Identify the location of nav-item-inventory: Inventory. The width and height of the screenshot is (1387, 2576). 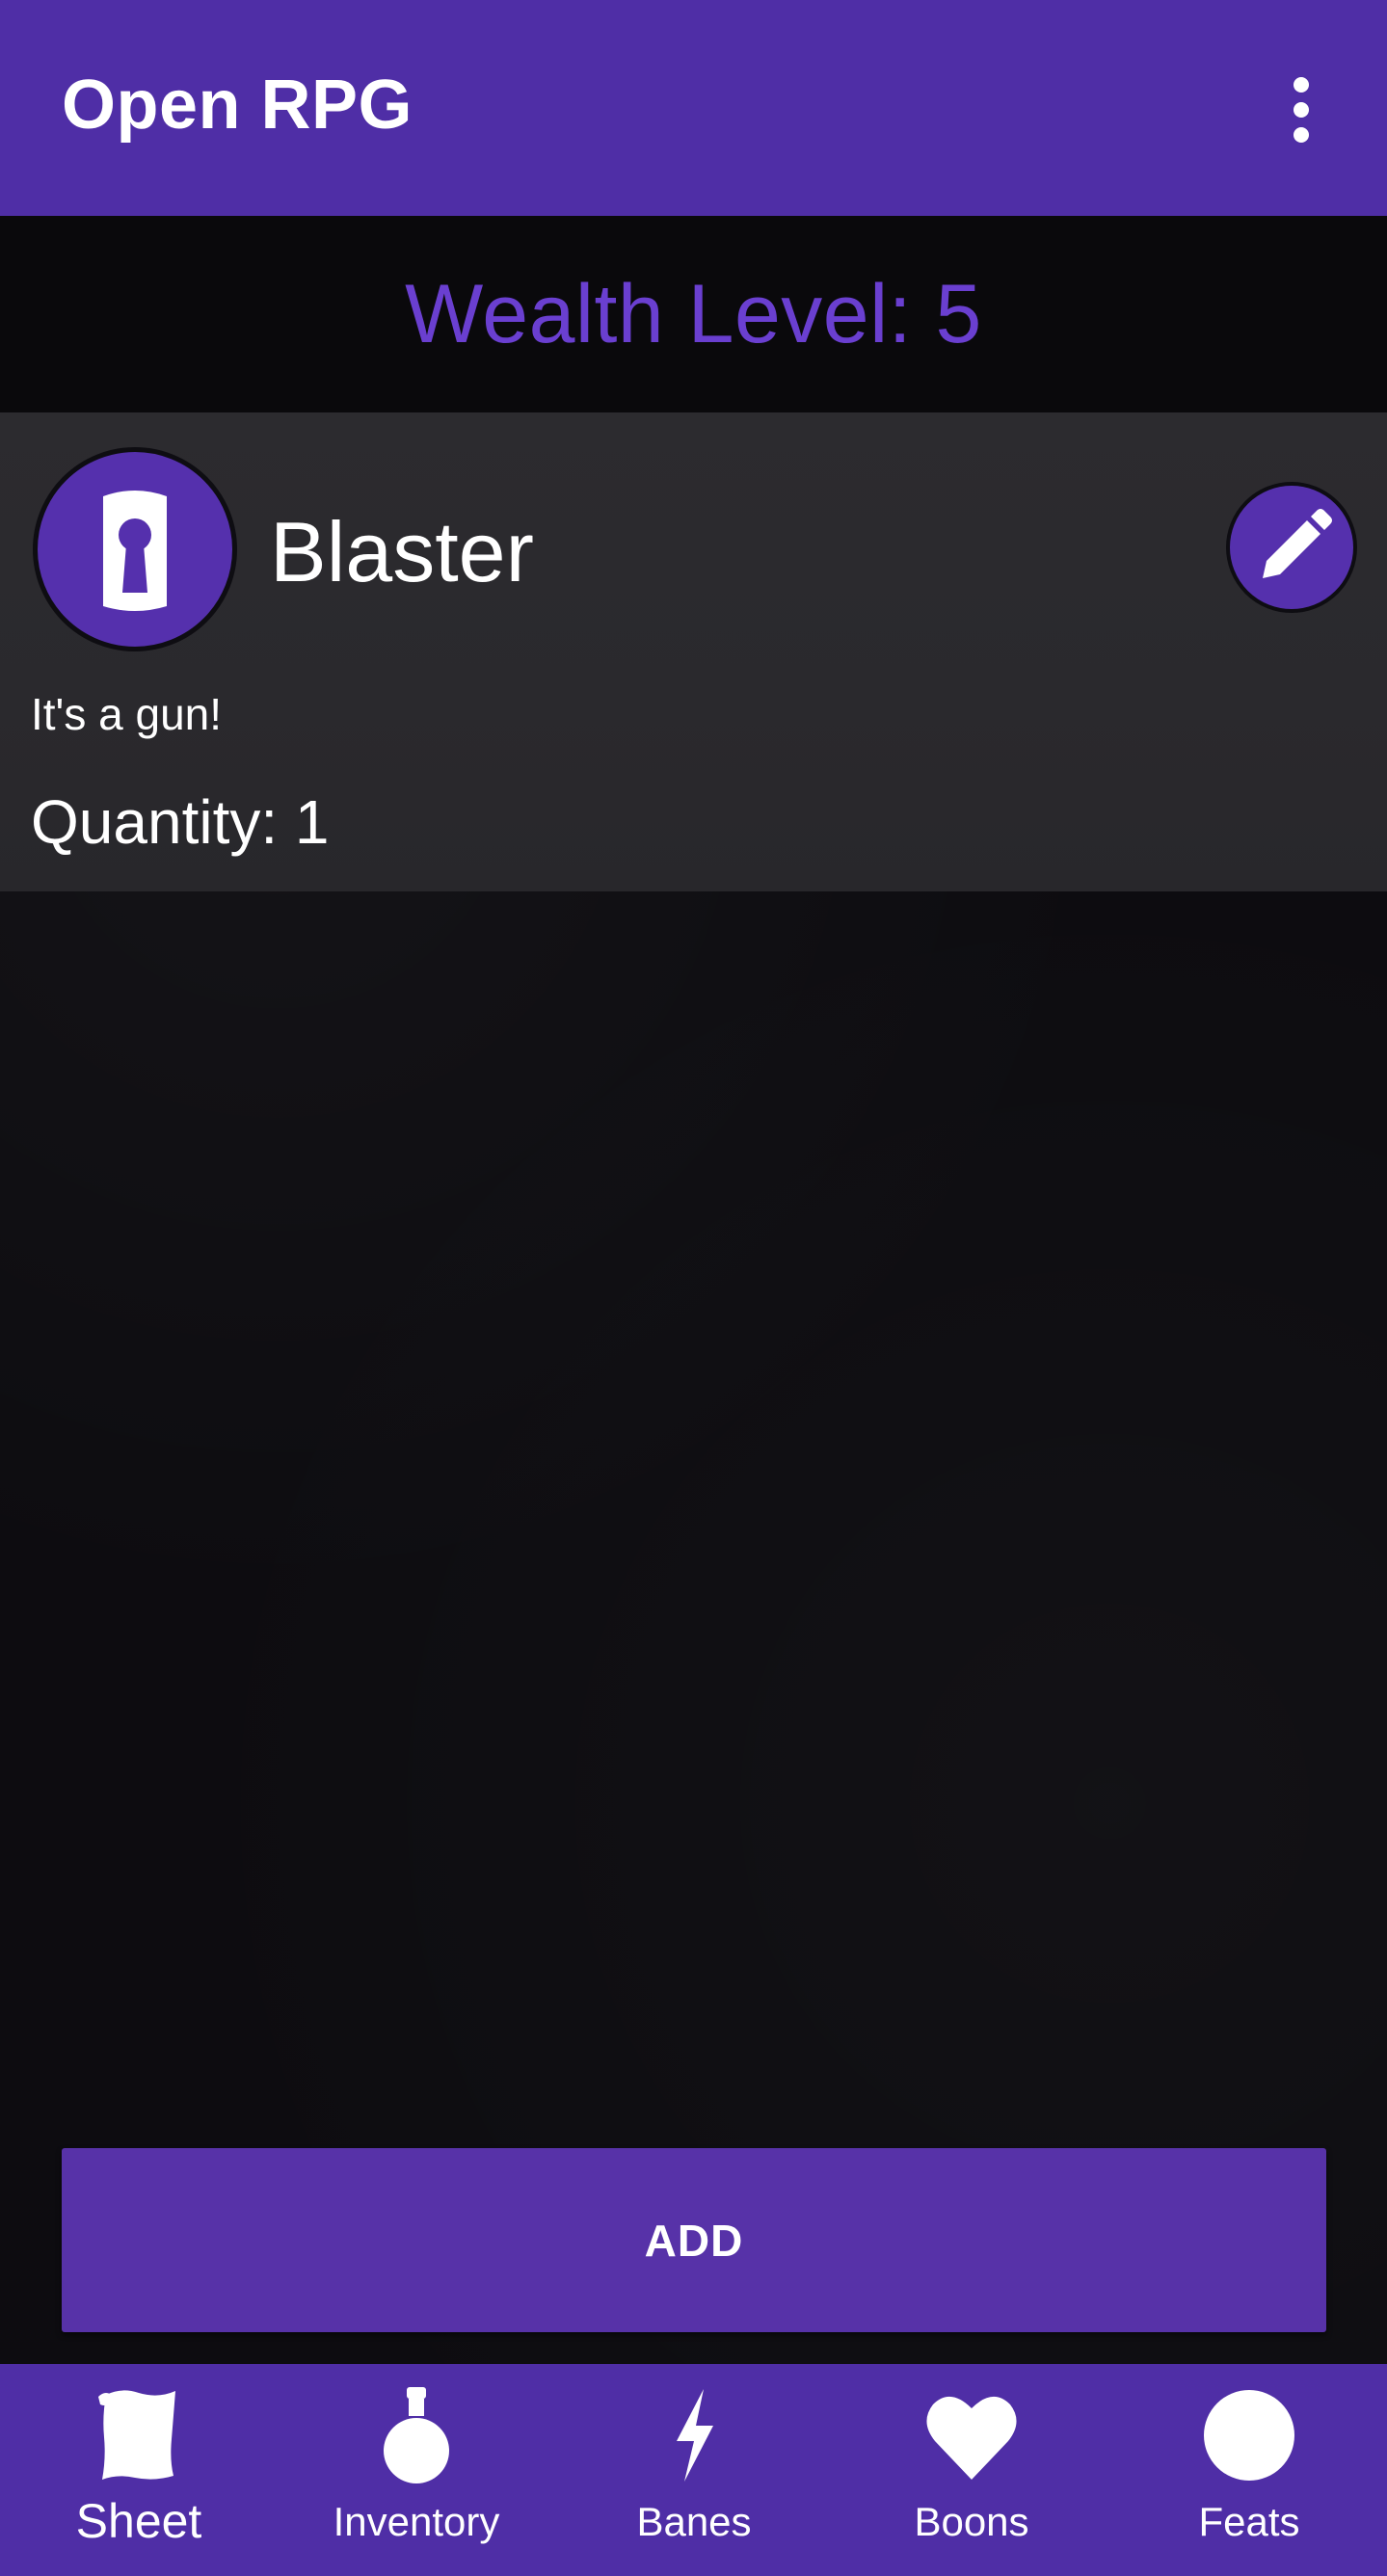
(416, 2470).